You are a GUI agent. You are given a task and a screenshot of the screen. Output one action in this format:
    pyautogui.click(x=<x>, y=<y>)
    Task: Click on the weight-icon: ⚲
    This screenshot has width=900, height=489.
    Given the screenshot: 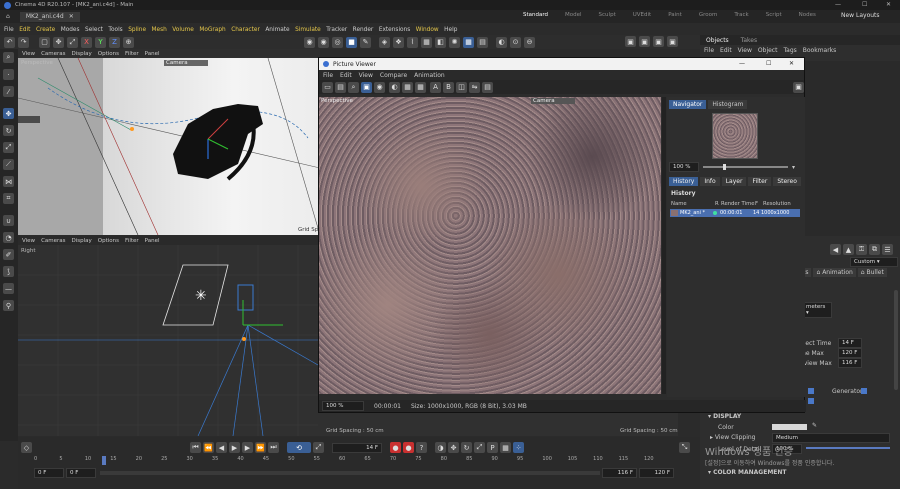 What is the action you would take?
    pyautogui.click(x=8, y=305)
    